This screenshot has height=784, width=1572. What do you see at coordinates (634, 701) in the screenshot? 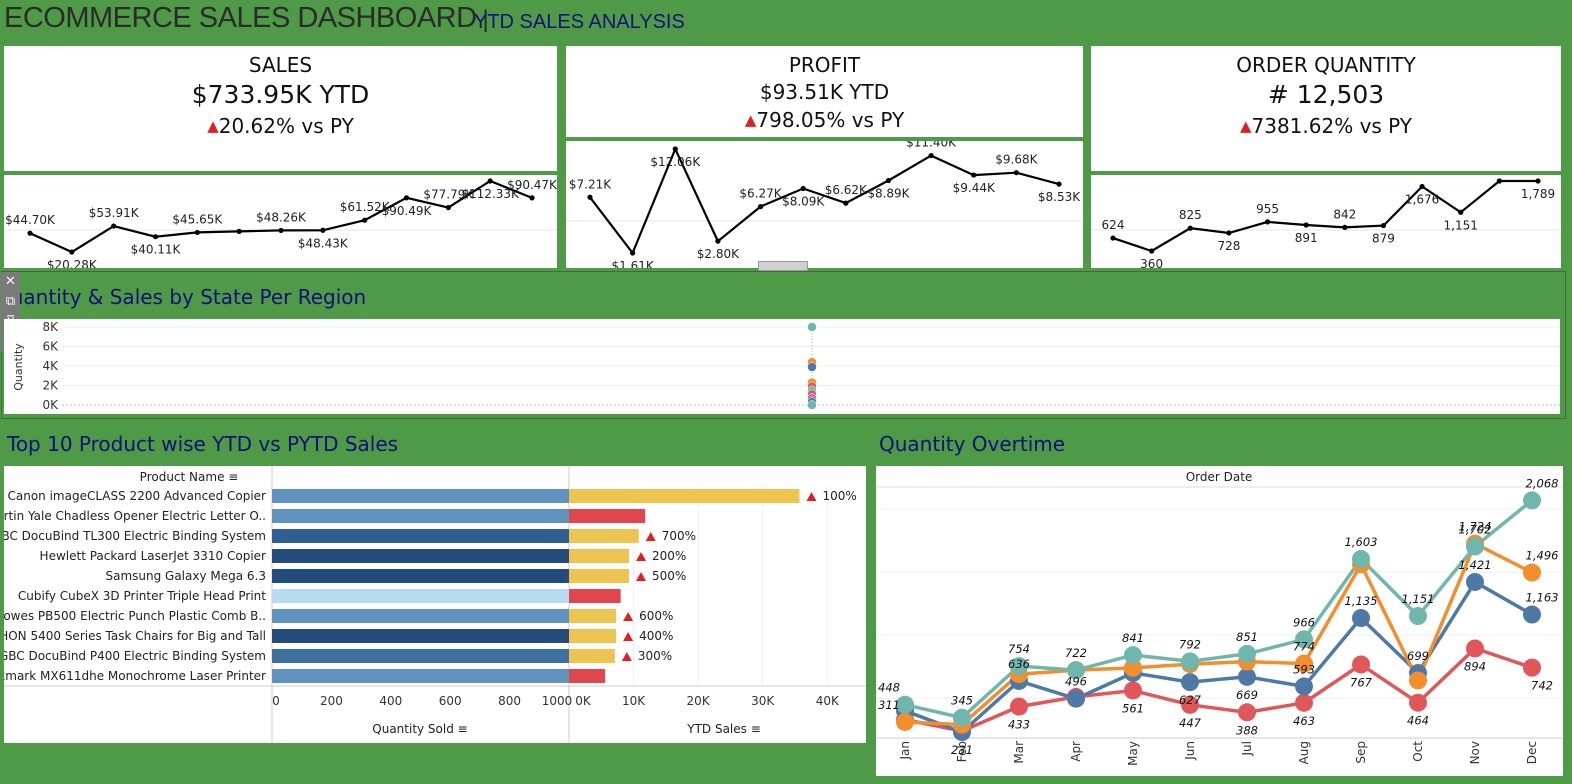
I see `sales-tick-label: 10K` at bounding box center [634, 701].